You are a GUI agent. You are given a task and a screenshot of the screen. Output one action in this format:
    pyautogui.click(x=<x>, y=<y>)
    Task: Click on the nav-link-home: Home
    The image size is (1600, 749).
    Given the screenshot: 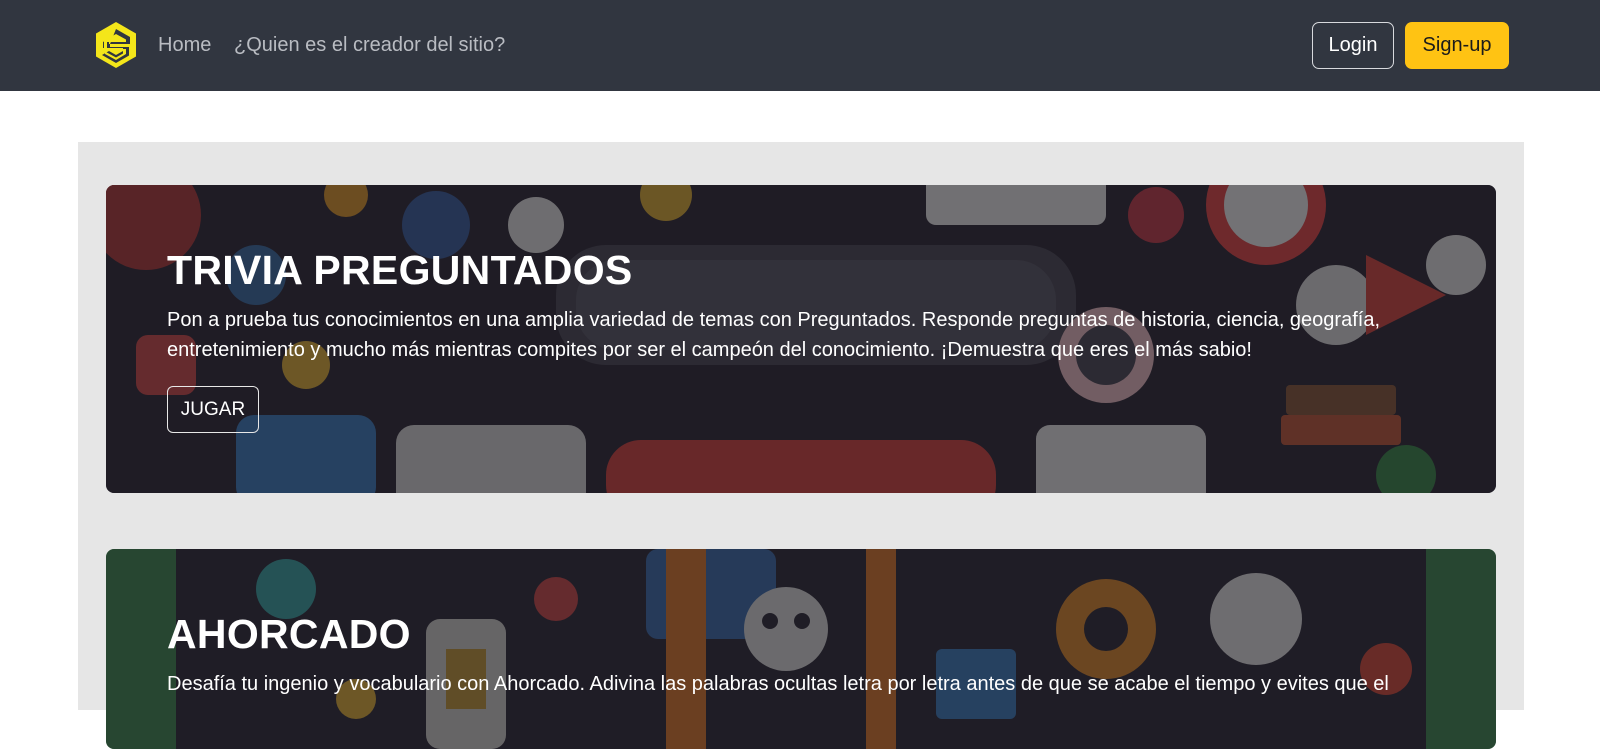 What is the action you would take?
    pyautogui.click(x=184, y=45)
    